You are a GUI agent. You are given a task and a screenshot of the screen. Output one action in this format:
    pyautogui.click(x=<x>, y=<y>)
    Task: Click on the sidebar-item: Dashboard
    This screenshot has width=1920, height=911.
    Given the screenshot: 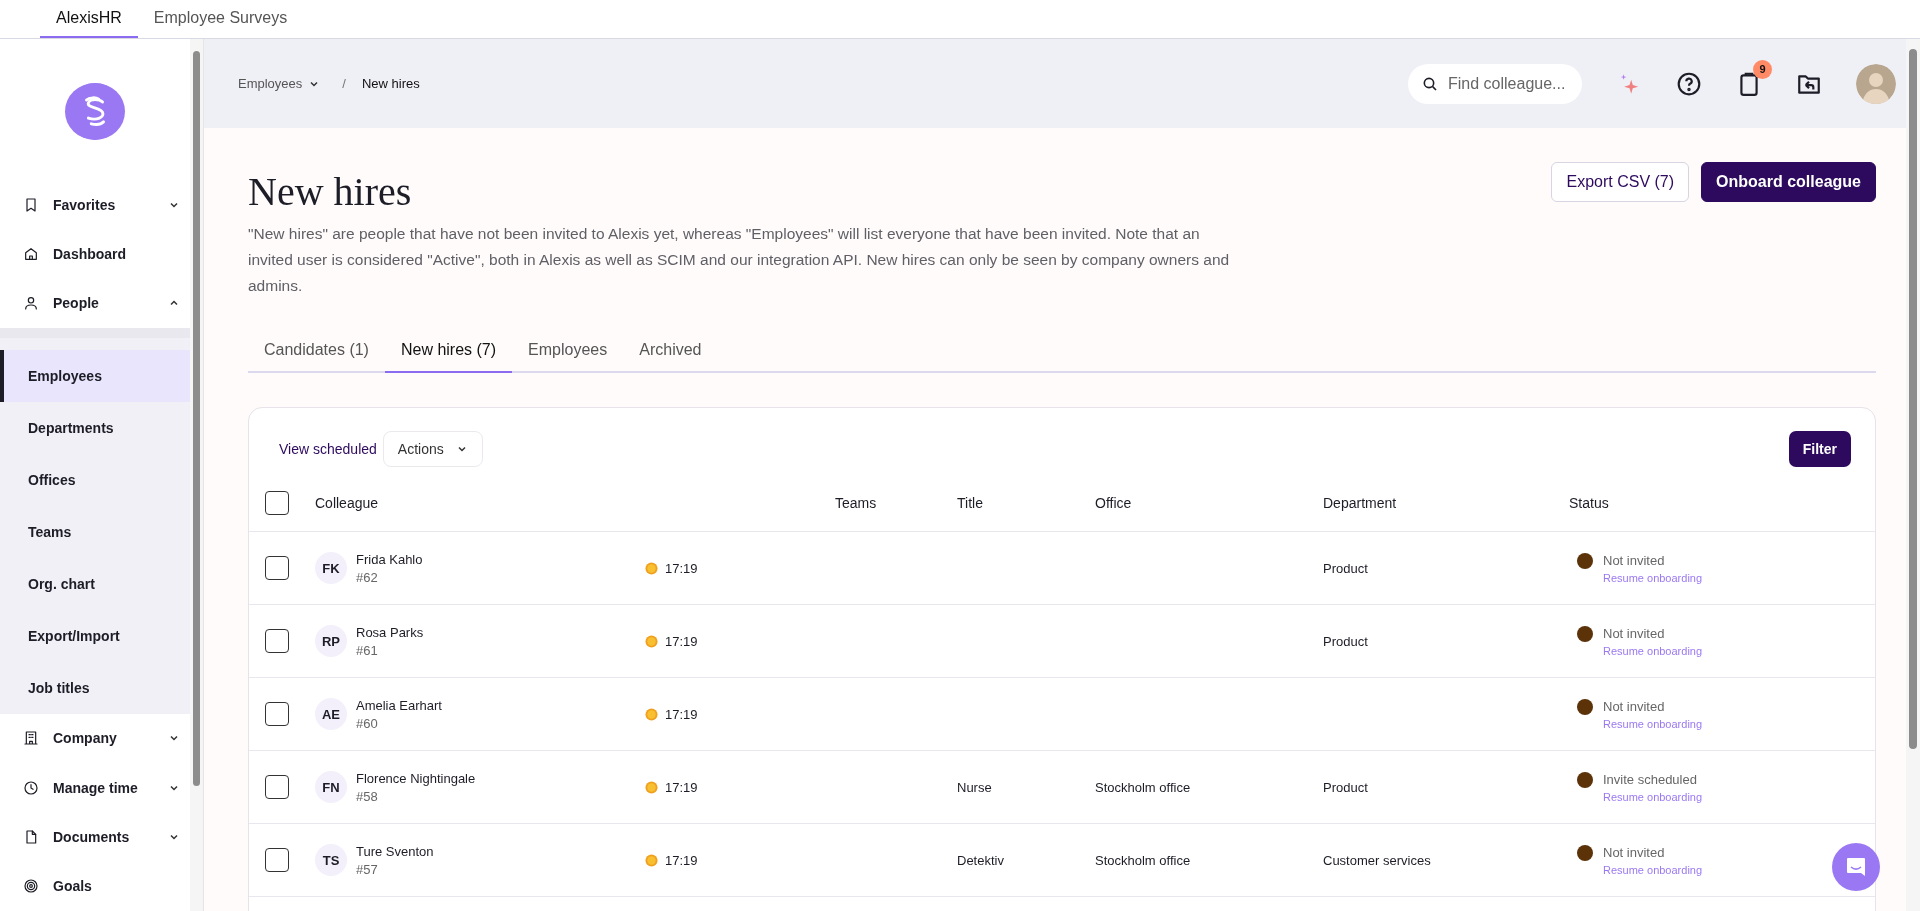 What is the action you would take?
    pyautogui.click(x=95, y=254)
    